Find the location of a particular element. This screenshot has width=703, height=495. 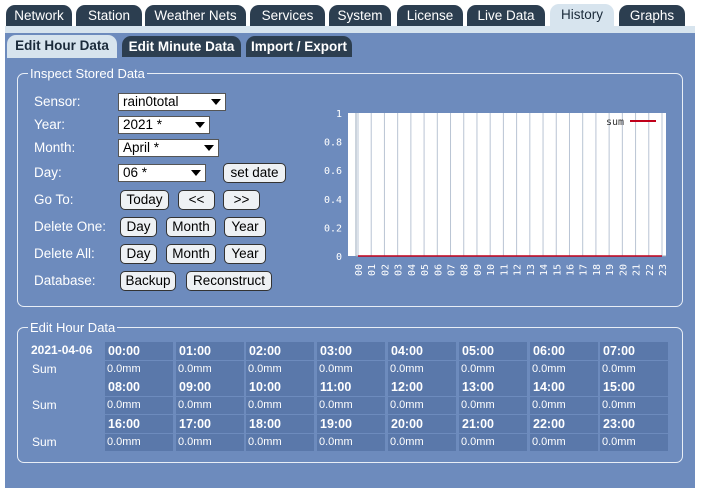

hour-label: 15:00 is located at coordinates (634, 387).